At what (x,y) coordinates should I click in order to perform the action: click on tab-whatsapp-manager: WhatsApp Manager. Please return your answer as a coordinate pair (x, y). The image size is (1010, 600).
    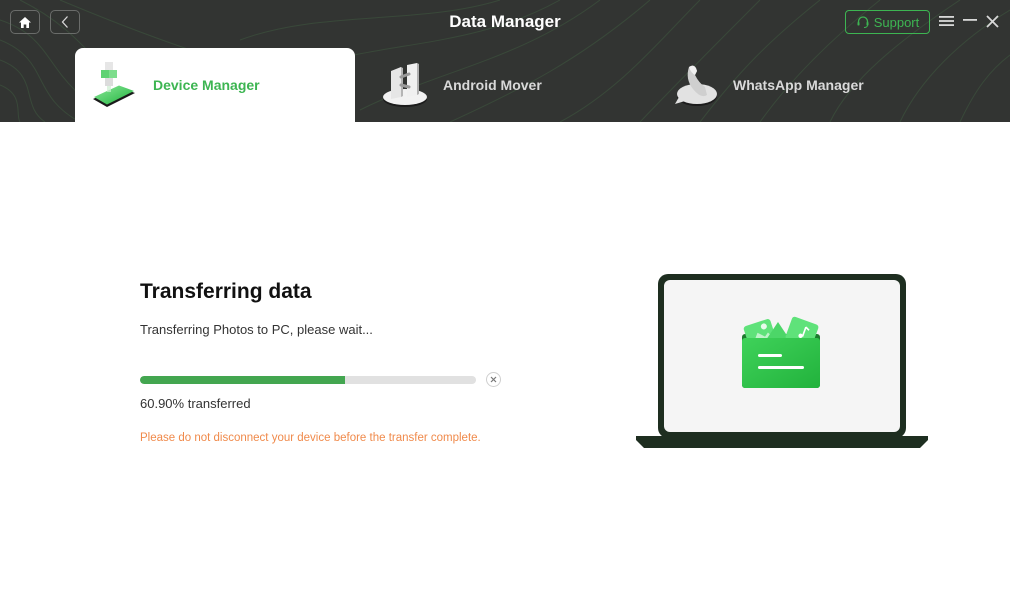
    Looking at the image, I should click on (805, 85).